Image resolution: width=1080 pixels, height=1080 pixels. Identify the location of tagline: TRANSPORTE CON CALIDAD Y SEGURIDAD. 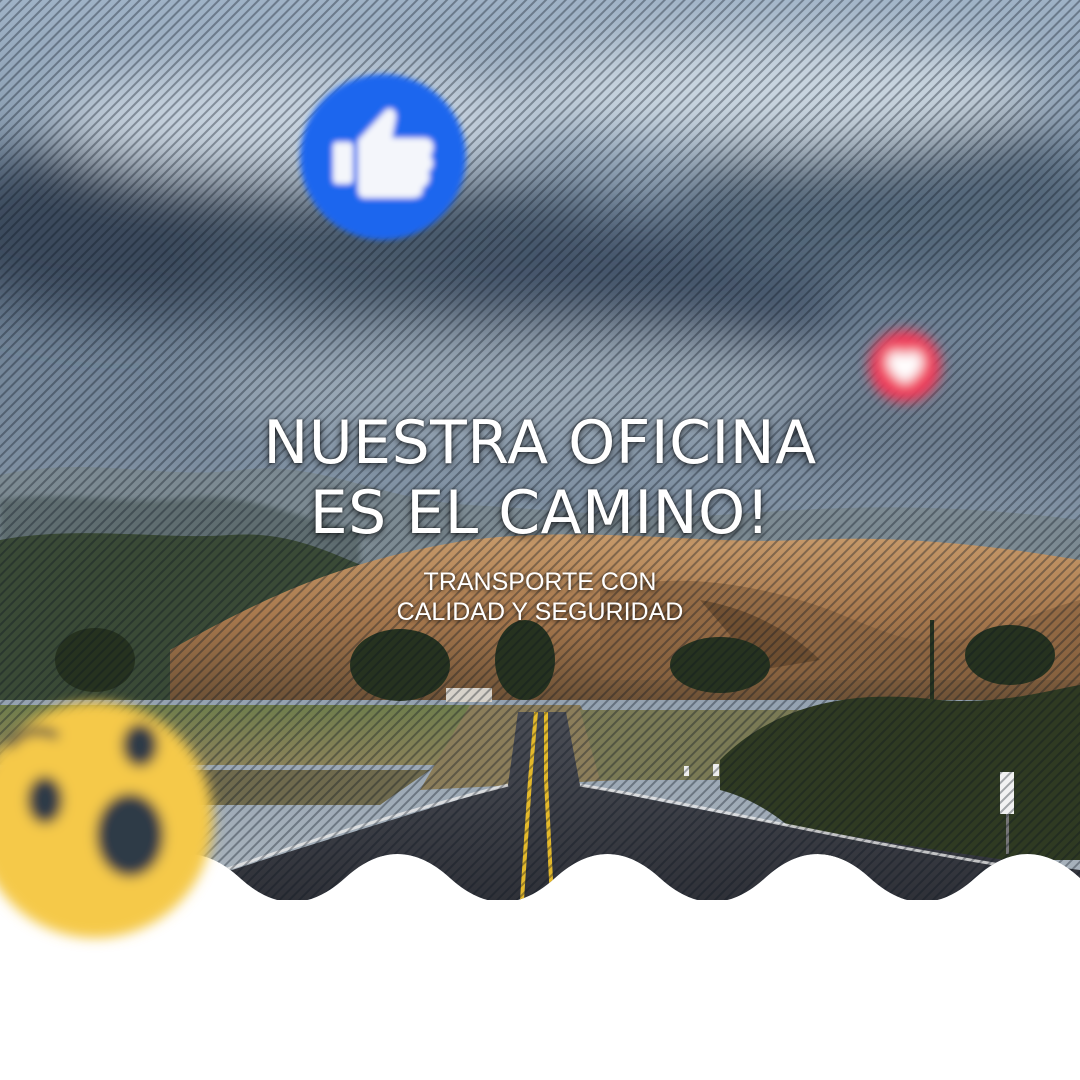
(540, 597).